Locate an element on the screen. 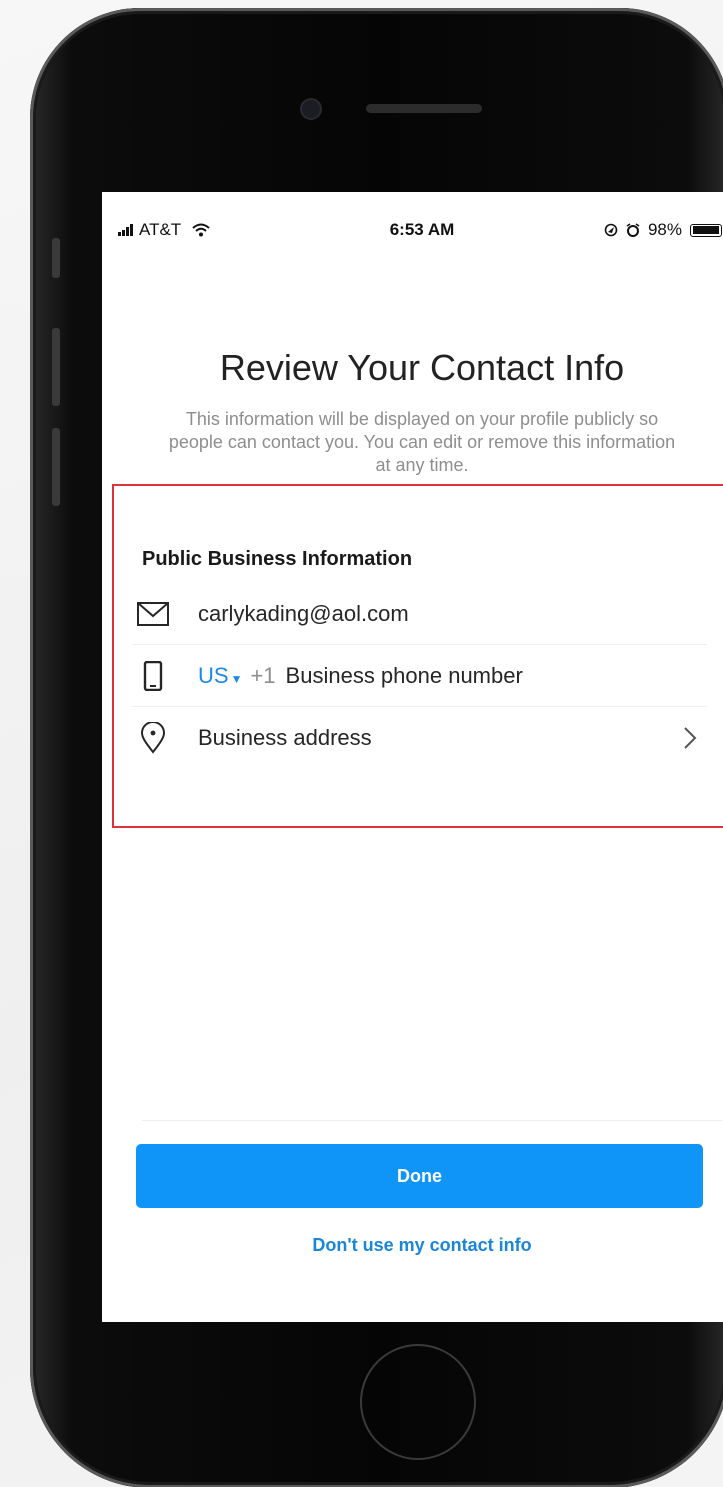  page-title: Review Your Contact Info is located at coordinates (422, 367).